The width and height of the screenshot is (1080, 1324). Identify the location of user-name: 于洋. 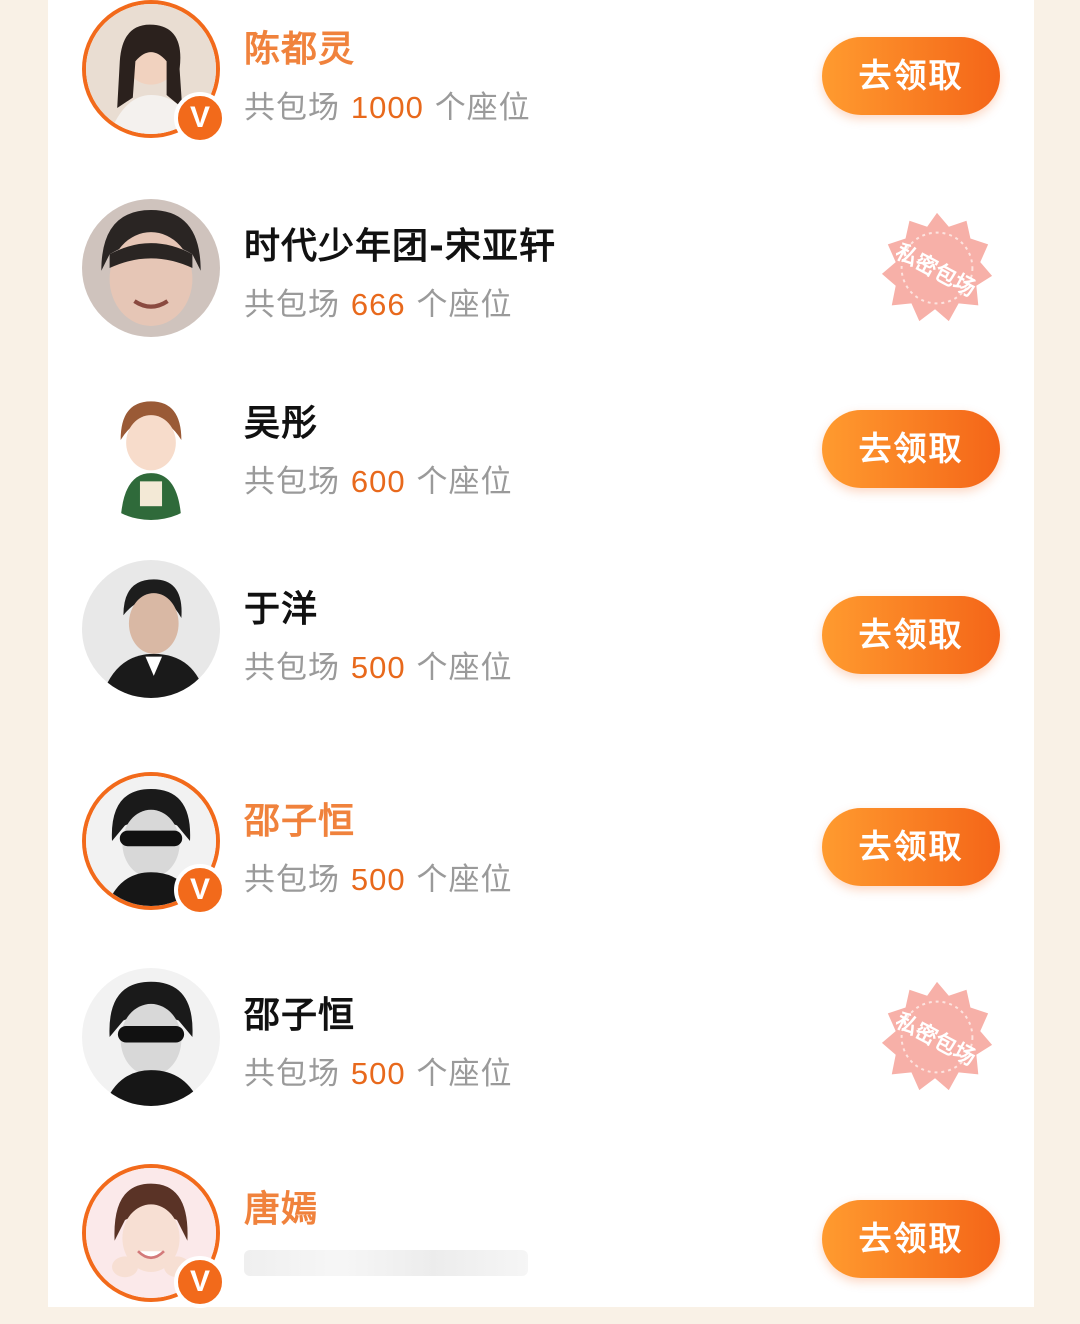
(281, 606).